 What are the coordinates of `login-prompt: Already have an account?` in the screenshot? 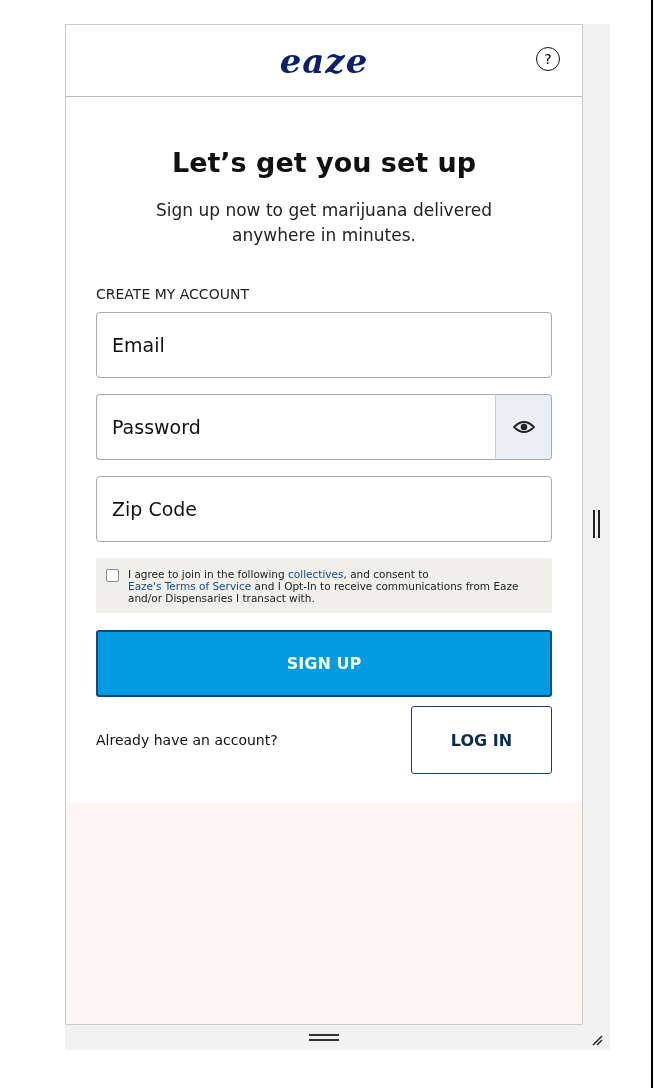 It's located at (187, 740).